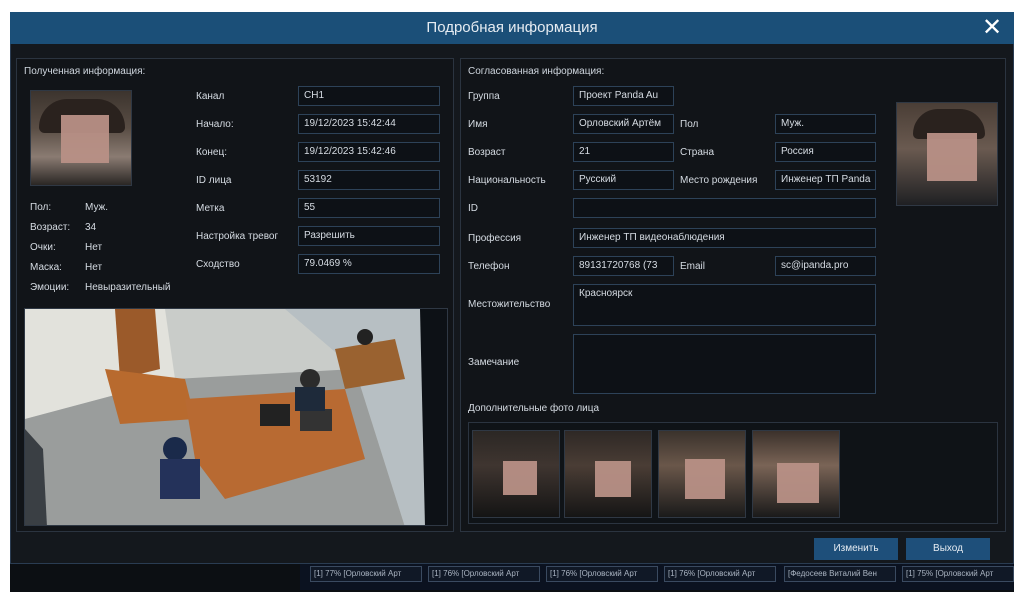 This screenshot has height=598, width=1024. I want to click on attr-mask-value: Нет, so click(94, 267).